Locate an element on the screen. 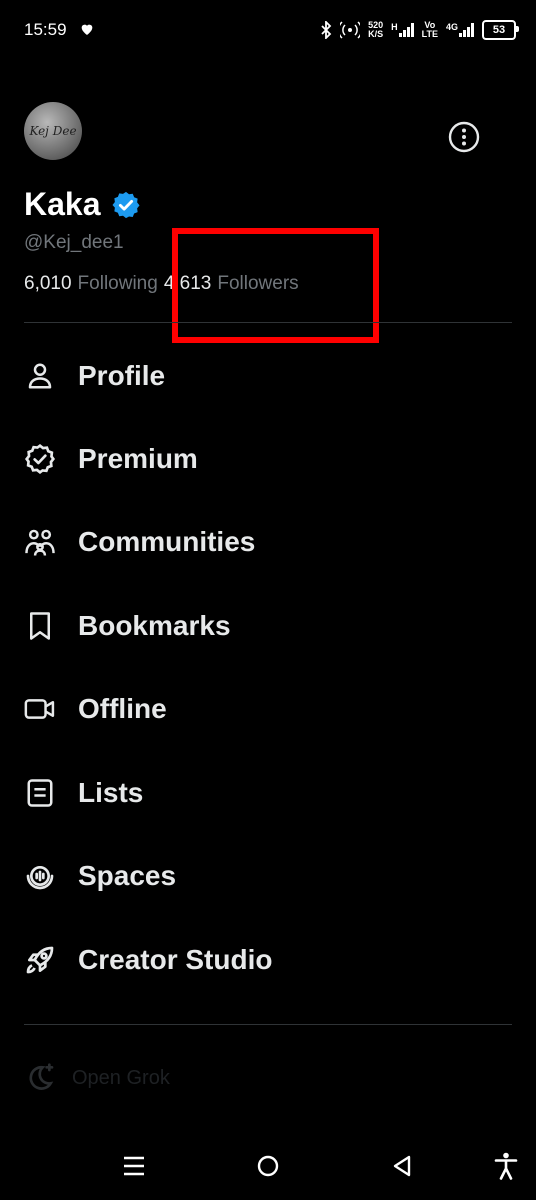 The height and width of the screenshot is (1200, 536). back-triangle-icon is located at coordinates (402, 1166).